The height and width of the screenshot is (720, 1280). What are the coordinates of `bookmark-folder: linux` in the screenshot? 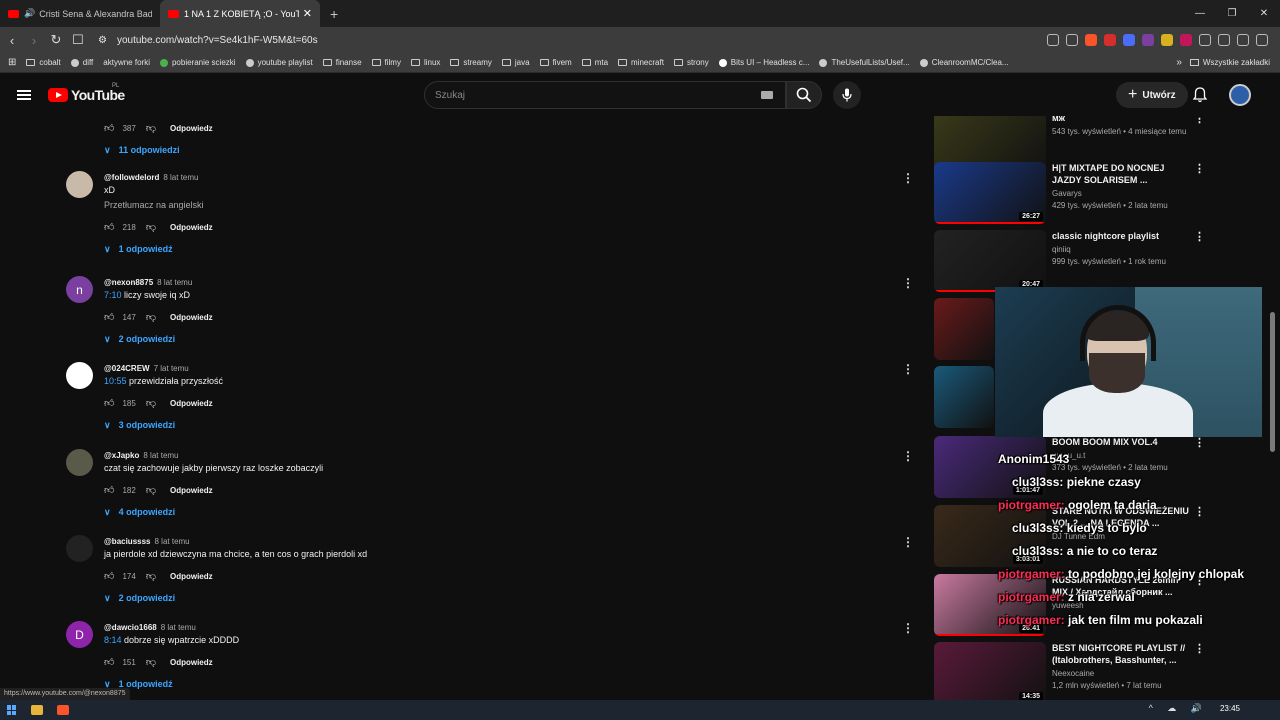 It's located at (425, 62).